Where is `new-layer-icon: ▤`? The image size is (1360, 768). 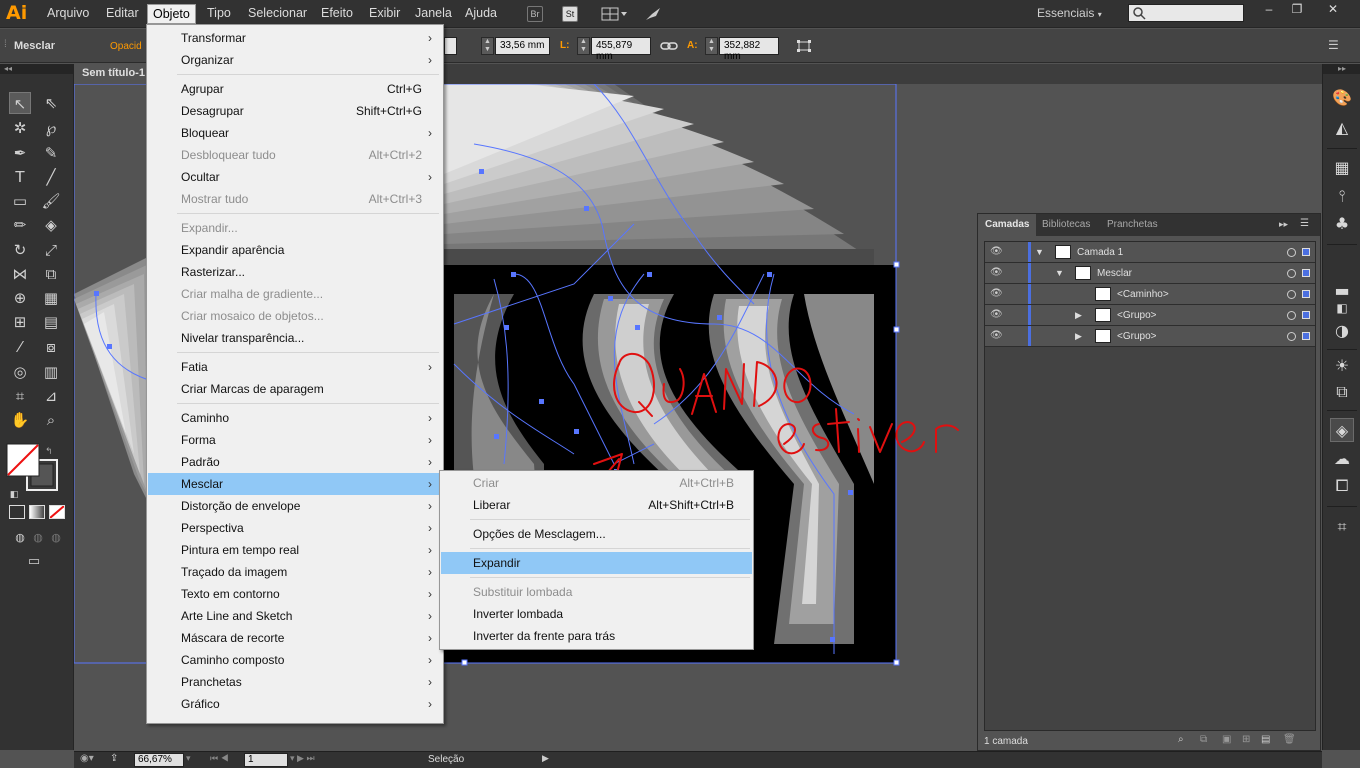 new-layer-icon: ▤ is located at coordinates (1265, 739).